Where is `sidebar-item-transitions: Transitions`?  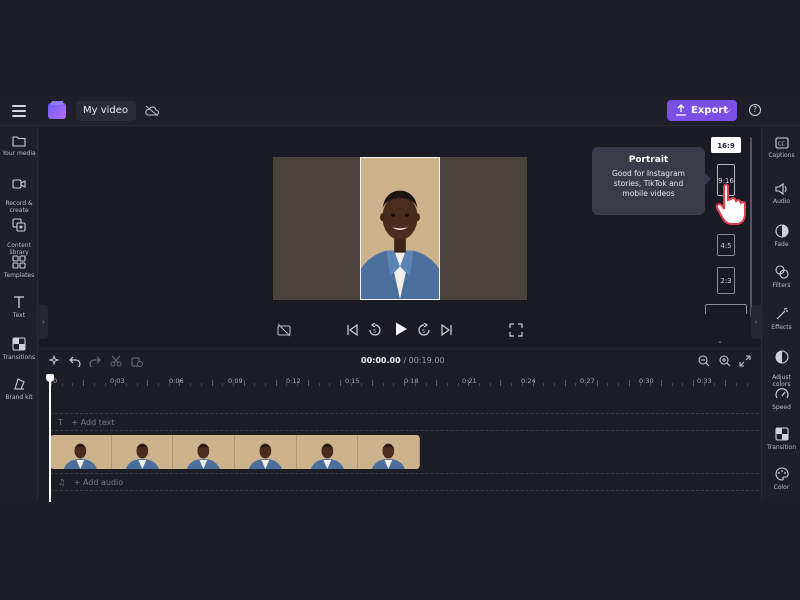
sidebar-item-transitions: Transitions is located at coordinates (19, 349).